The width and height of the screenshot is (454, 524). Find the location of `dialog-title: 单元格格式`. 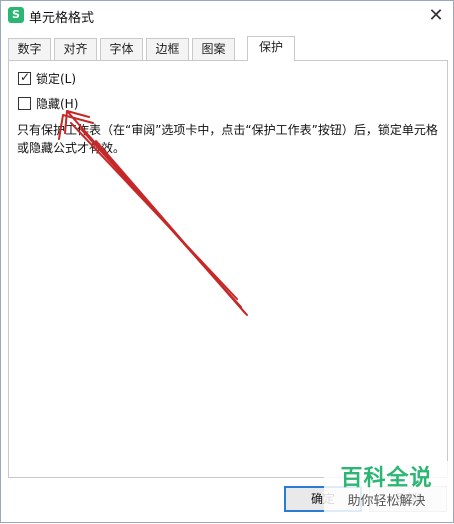

dialog-title: 单元格格式 is located at coordinates (62, 18).